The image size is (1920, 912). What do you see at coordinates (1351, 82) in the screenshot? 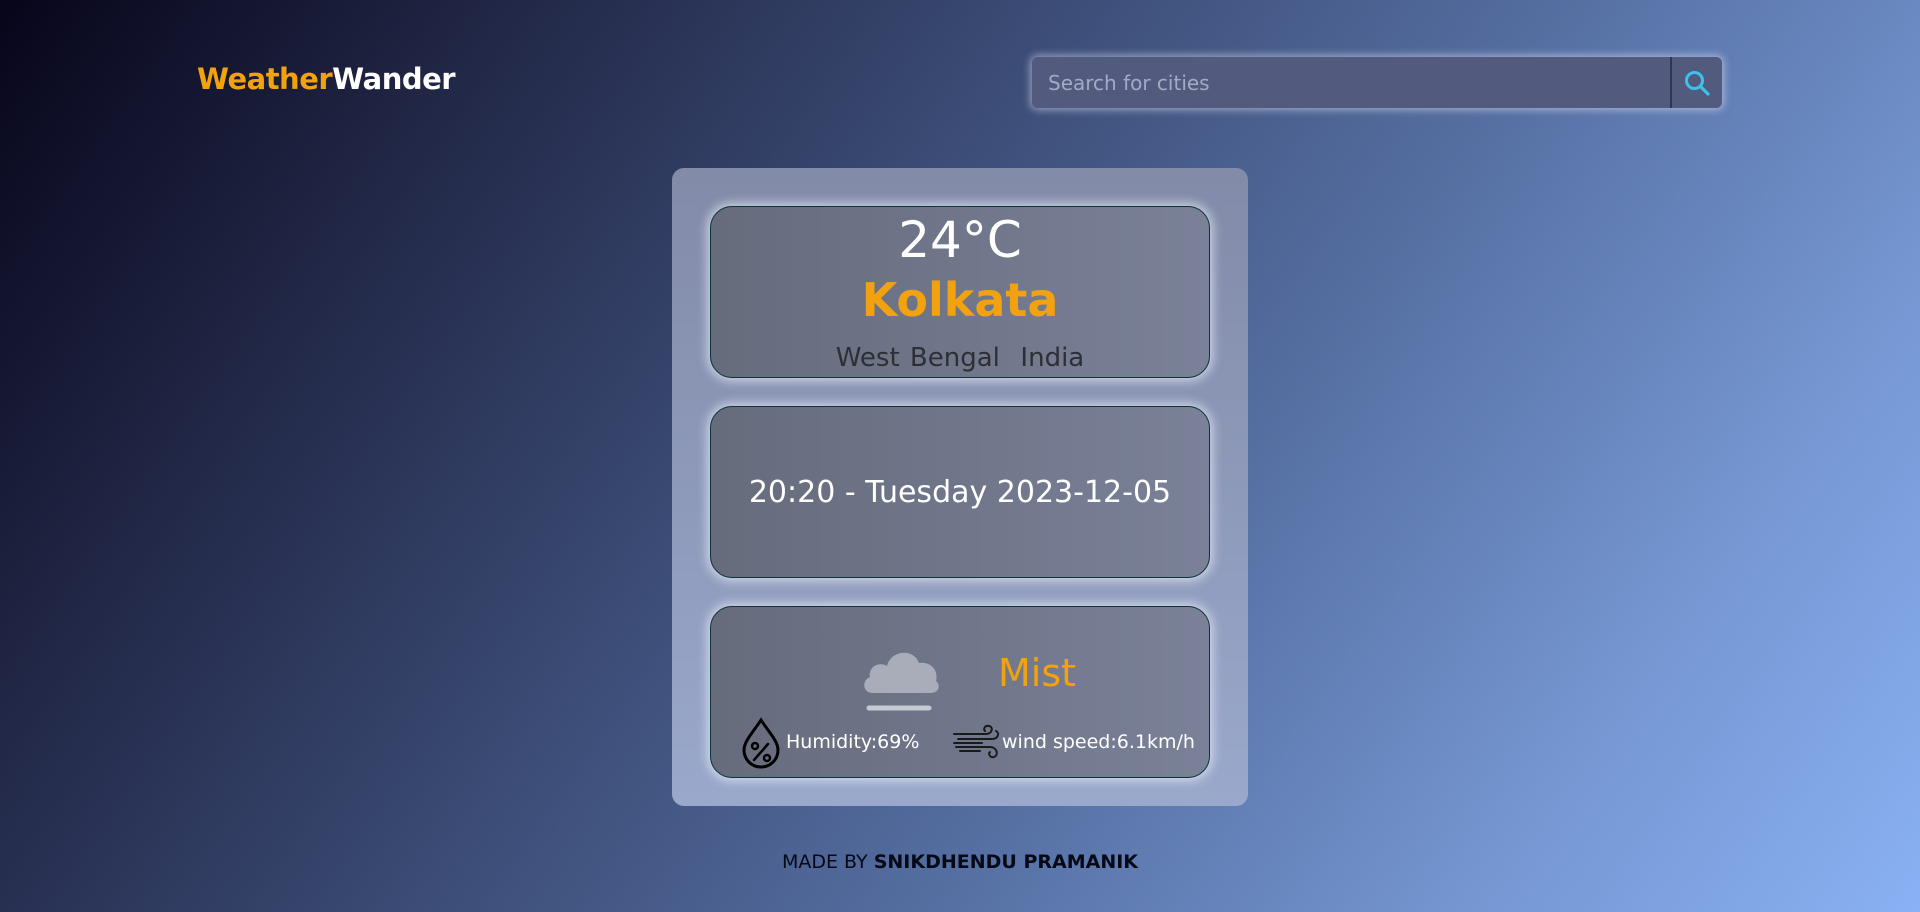
I see `search-input` at bounding box center [1351, 82].